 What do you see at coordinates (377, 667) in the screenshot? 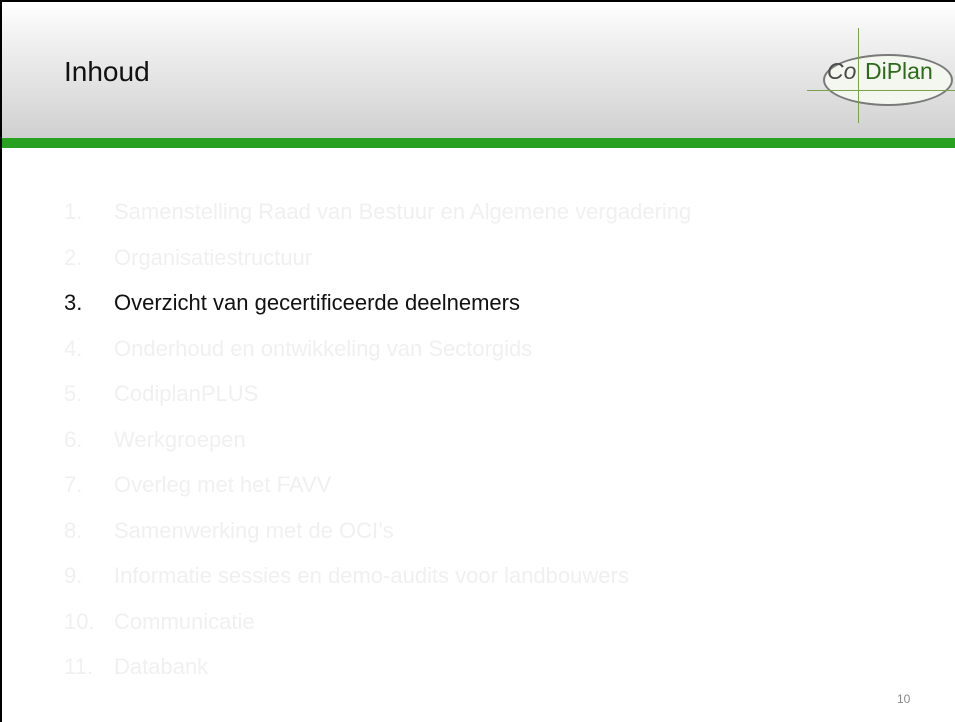
I see `agenda-item: 11. Databank` at bounding box center [377, 667].